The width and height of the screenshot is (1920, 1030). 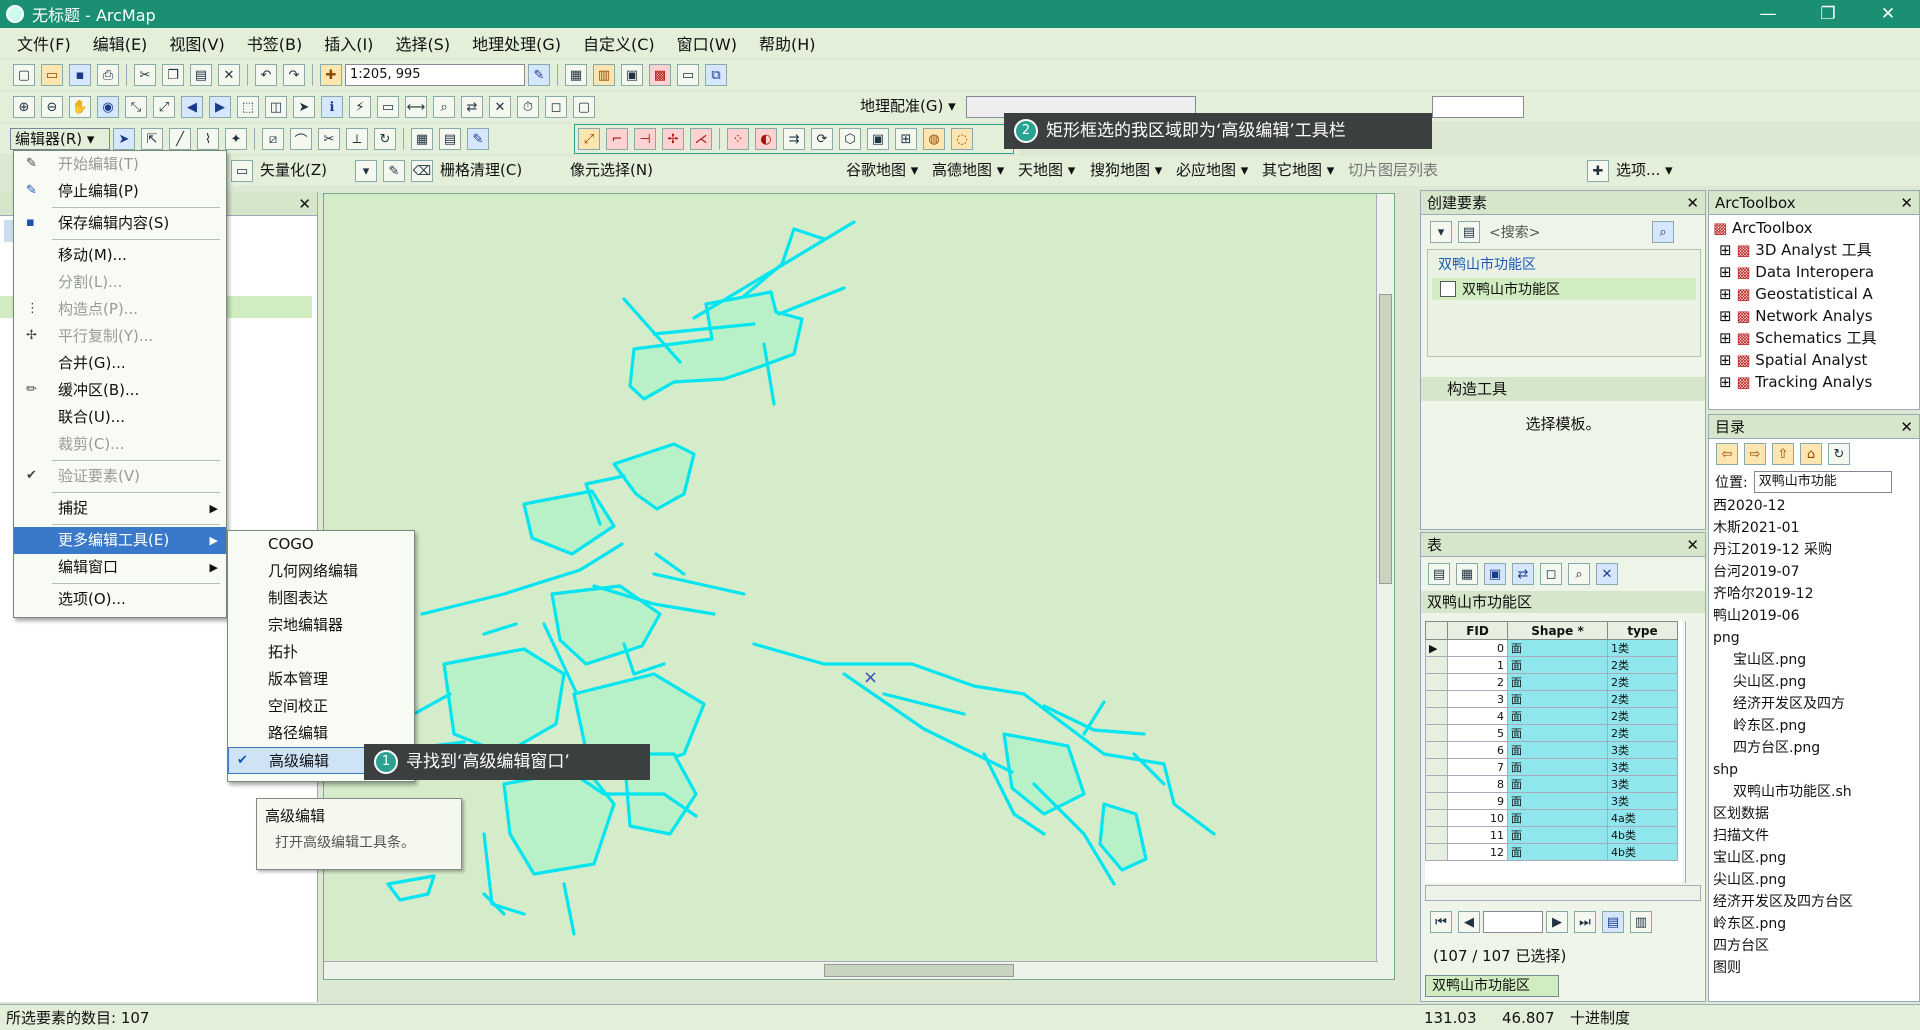 I want to click on cell-selection-menu: 像元选择(N), so click(x=636, y=171).